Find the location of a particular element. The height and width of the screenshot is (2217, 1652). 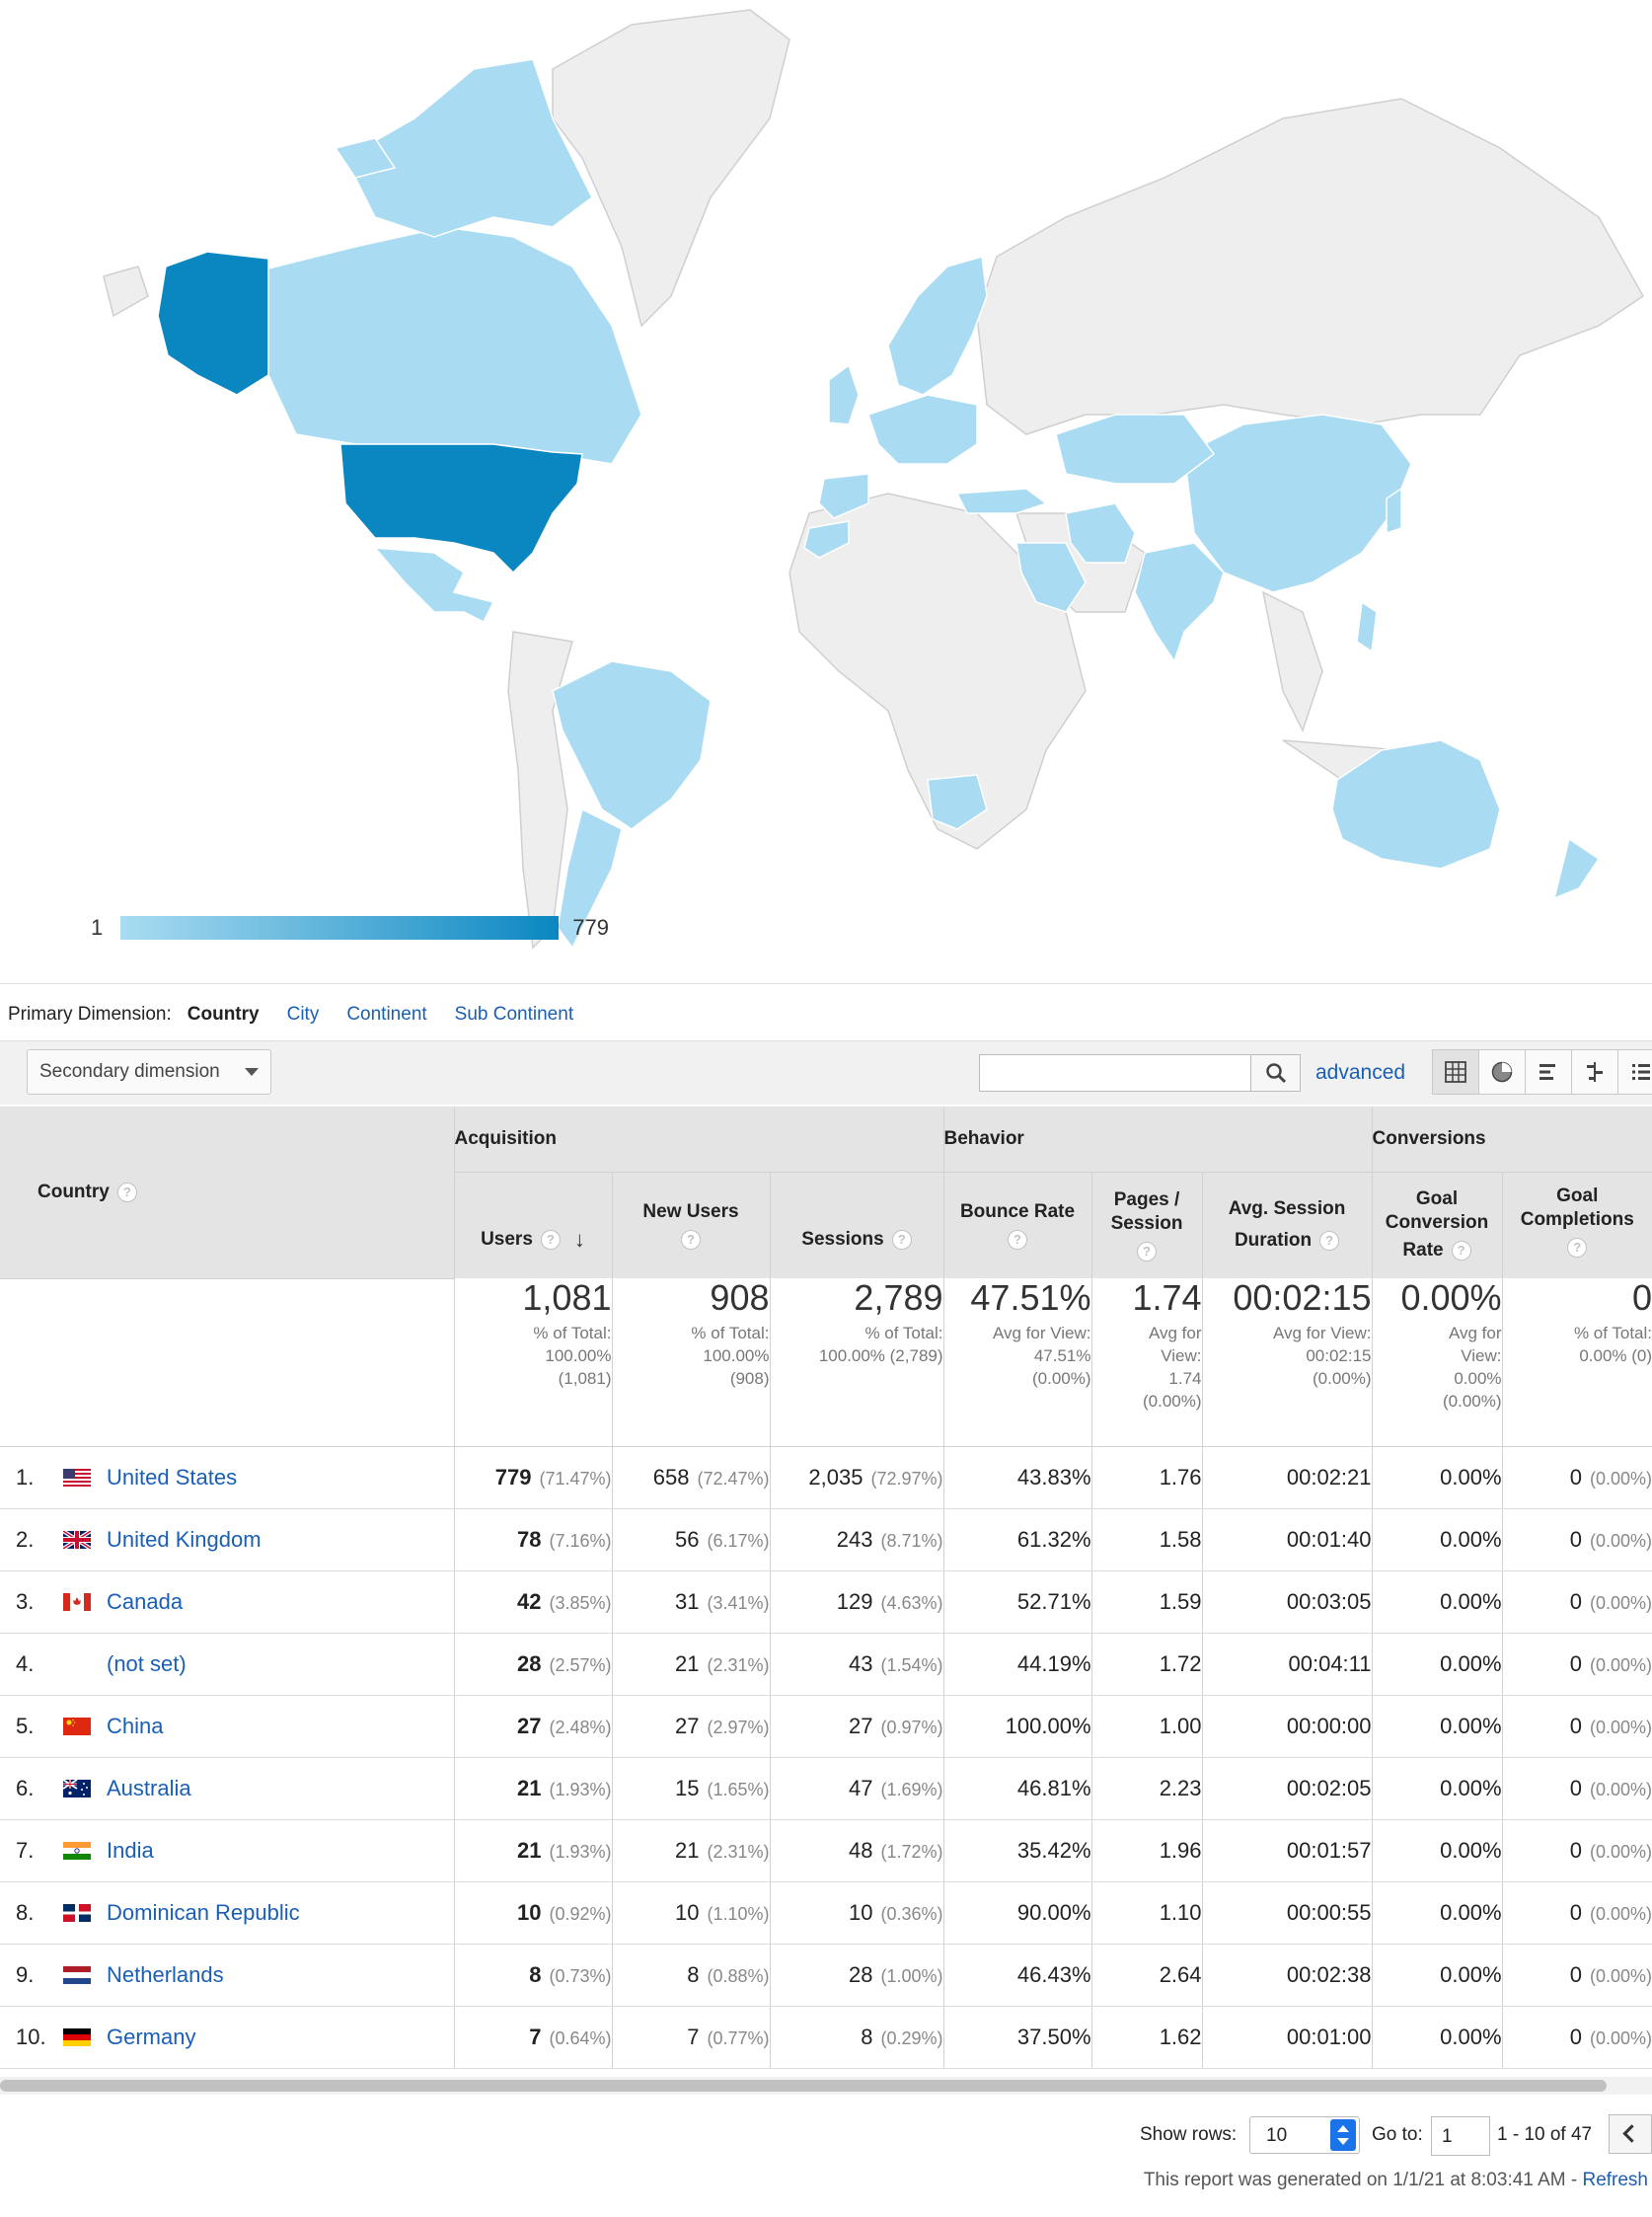

table-view-button is located at coordinates (1455, 1072).